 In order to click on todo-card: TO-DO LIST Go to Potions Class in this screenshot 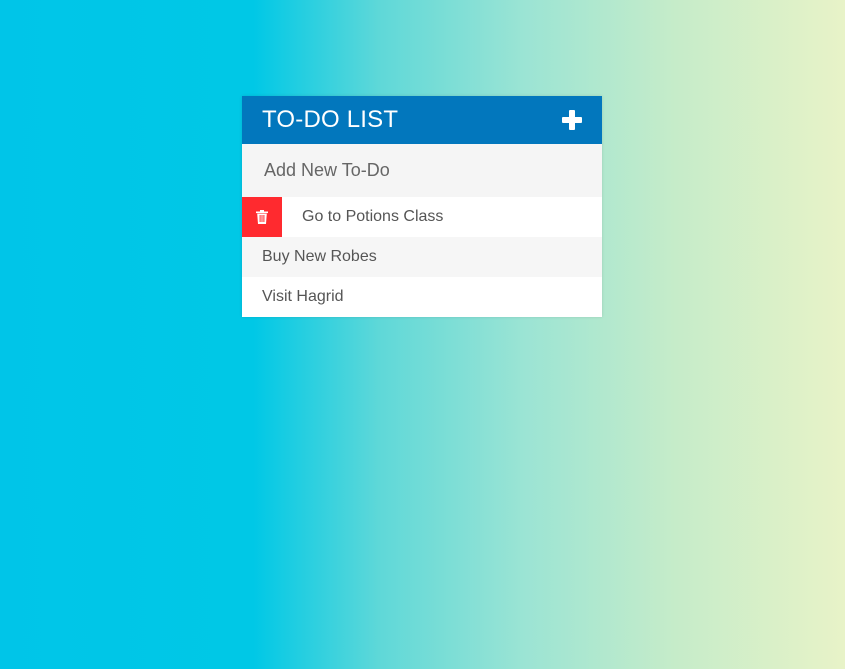, I will do `click(422, 206)`.